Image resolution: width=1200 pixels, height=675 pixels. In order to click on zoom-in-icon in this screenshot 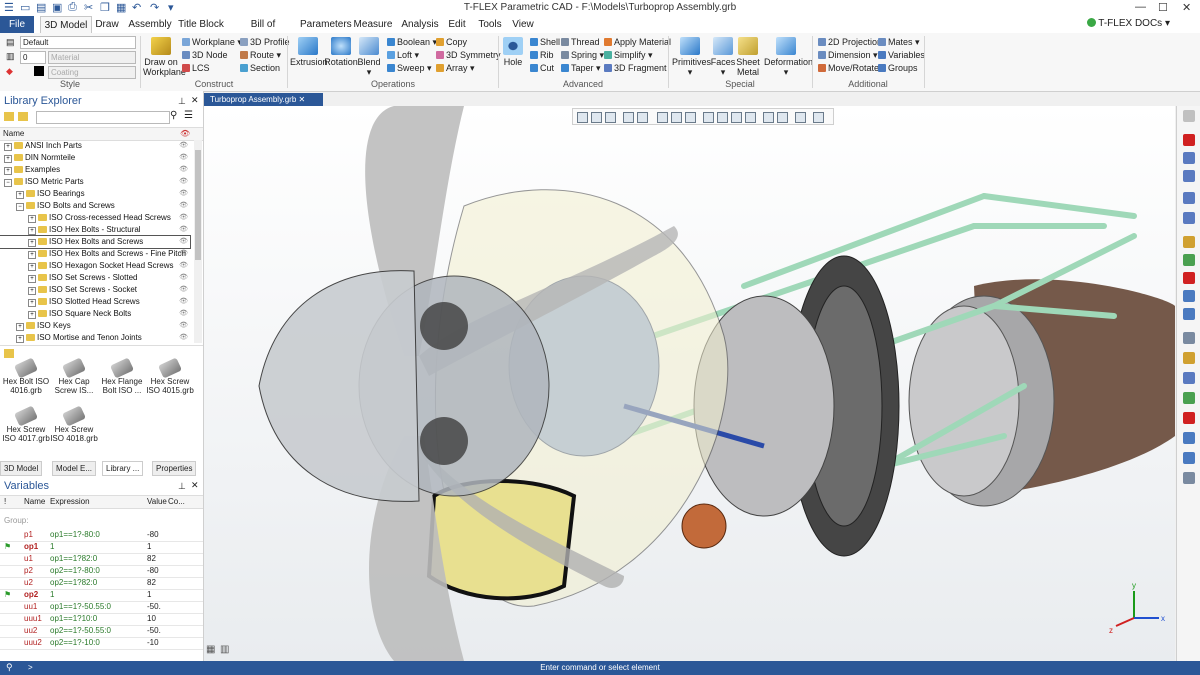, I will do `click(1189, 158)`.